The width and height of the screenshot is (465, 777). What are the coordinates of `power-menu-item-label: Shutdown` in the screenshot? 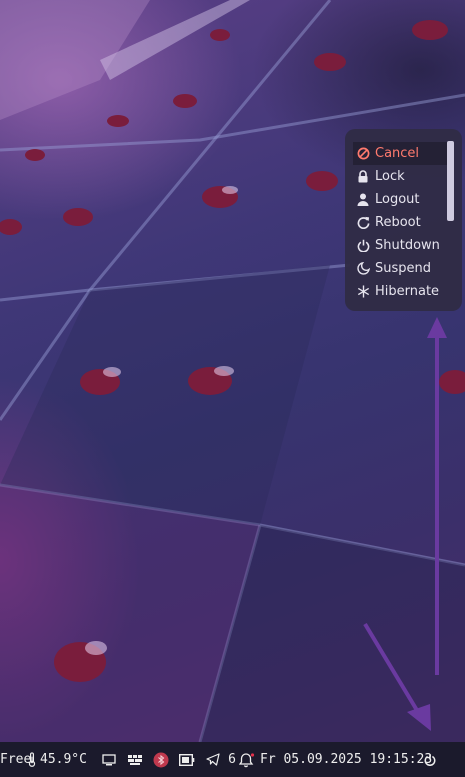 It's located at (407, 245).